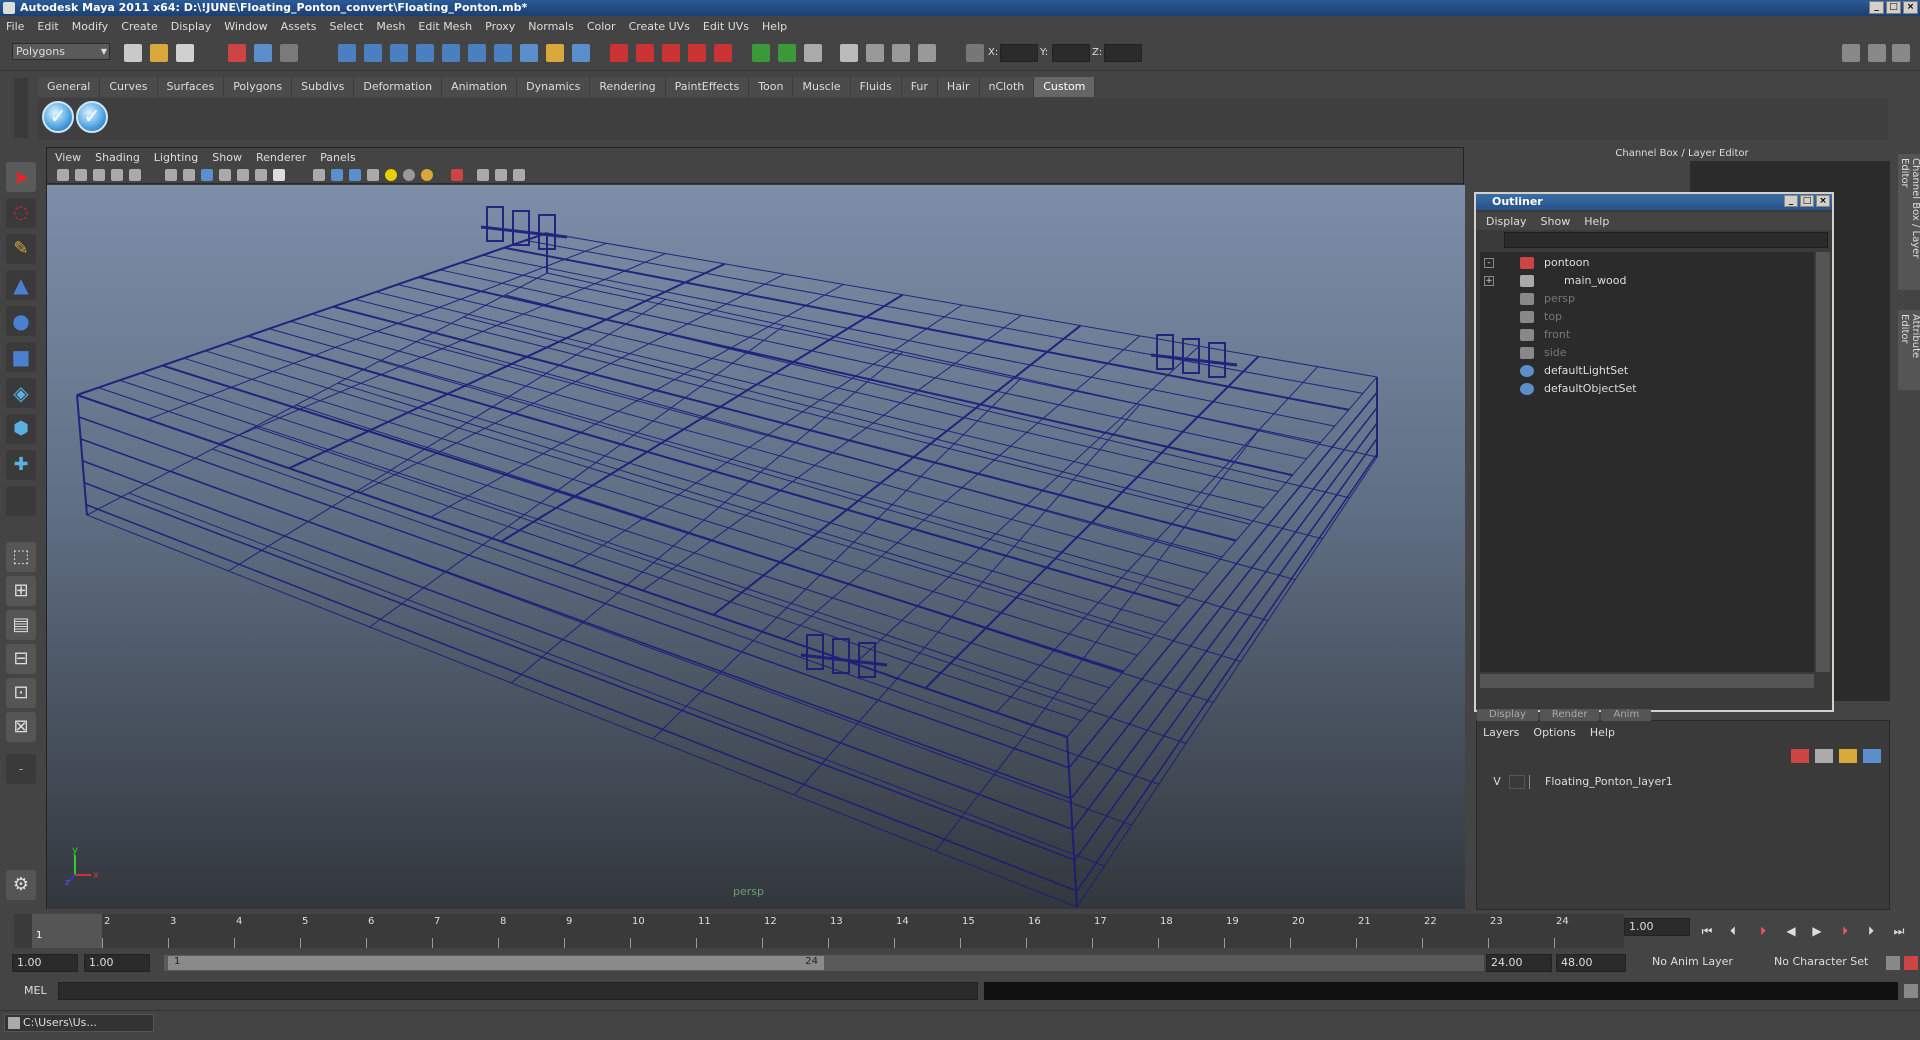  What do you see at coordinates (21, 727) in the screenshot?
I see `layout-graph-editor-icon: ⊠` at bounding box center [21, 727].